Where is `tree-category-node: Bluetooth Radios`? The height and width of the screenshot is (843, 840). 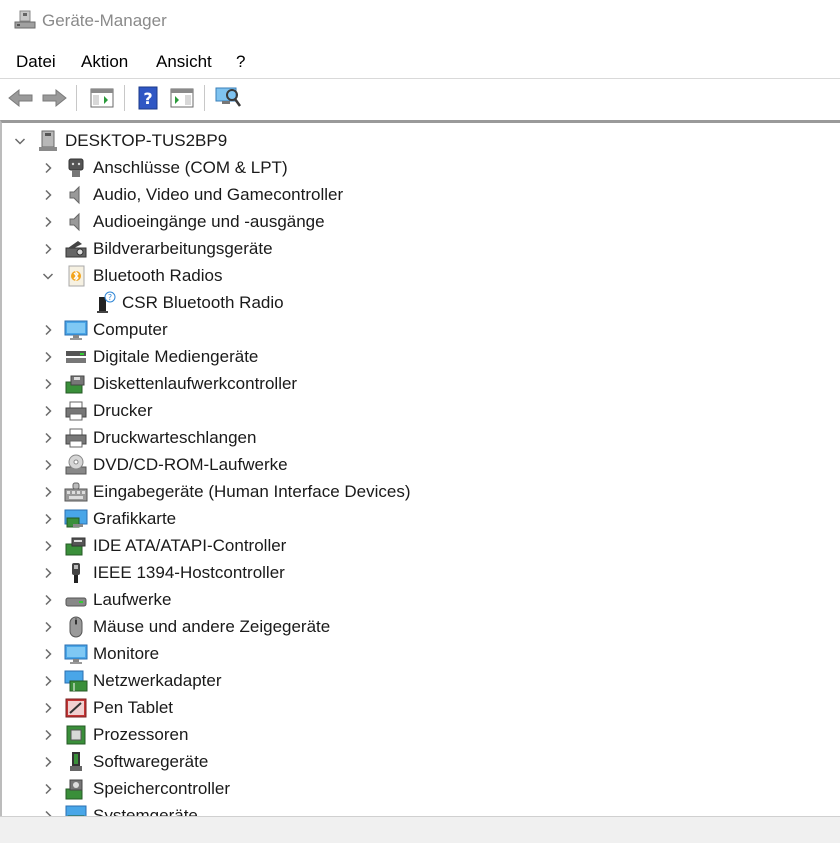 tree-category-node: Bluetooth Radios is located at coordinates (131, 275).